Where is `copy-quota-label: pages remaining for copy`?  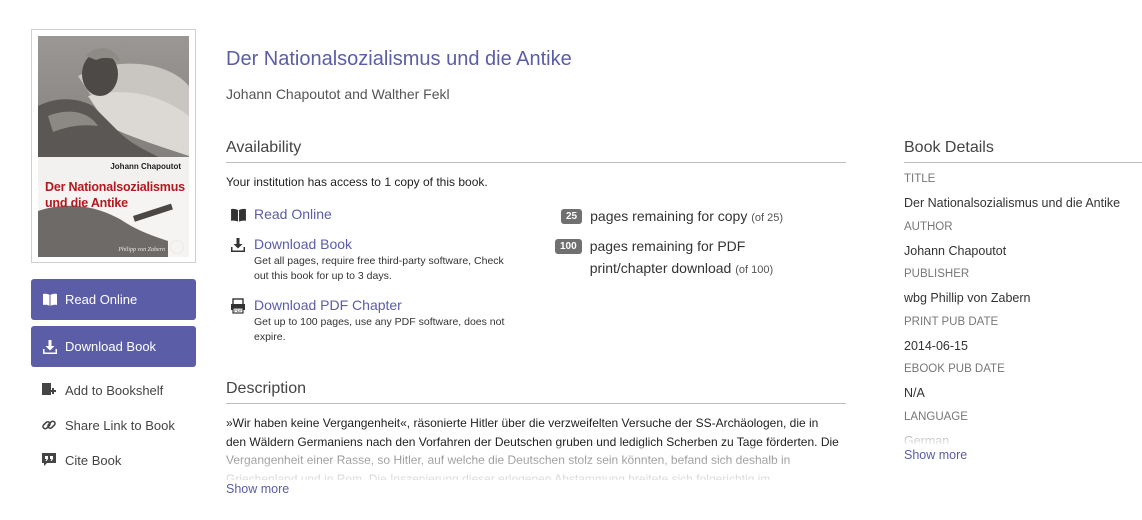 copy-quota-label: pages remaining for copy is located at coordinates (669, 216).